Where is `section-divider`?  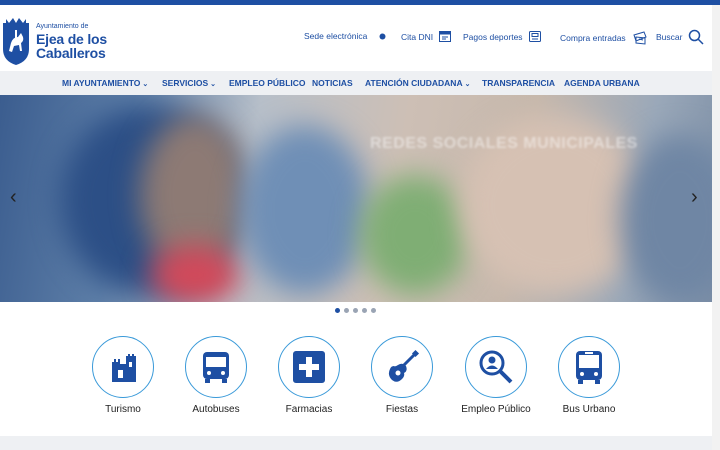
section-divider is located at coordinates (356, 443).